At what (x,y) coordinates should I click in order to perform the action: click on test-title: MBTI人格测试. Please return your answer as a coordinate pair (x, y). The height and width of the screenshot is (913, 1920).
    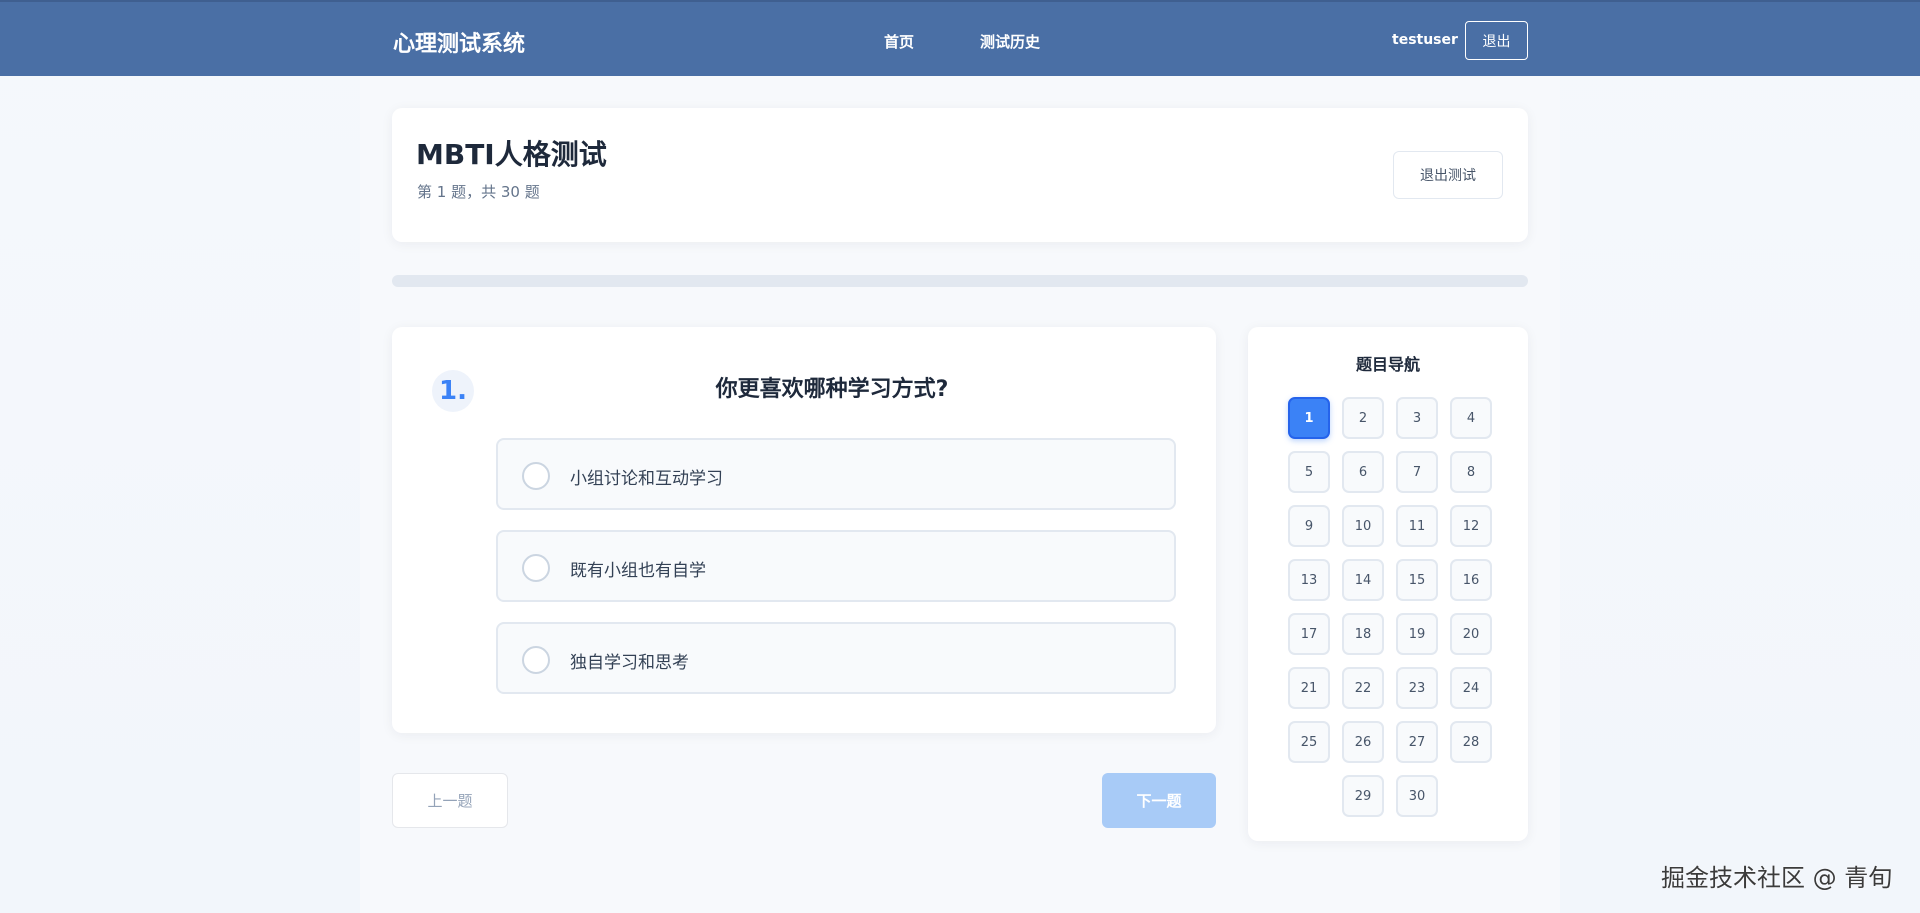
    Looking at the image, I should click on (511, 154).